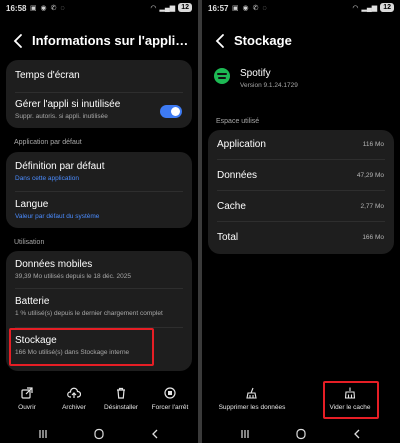 The height and width of the screenshot is (443, 400). I want to click on section-header: Espace utilisé, so click(238, 121).